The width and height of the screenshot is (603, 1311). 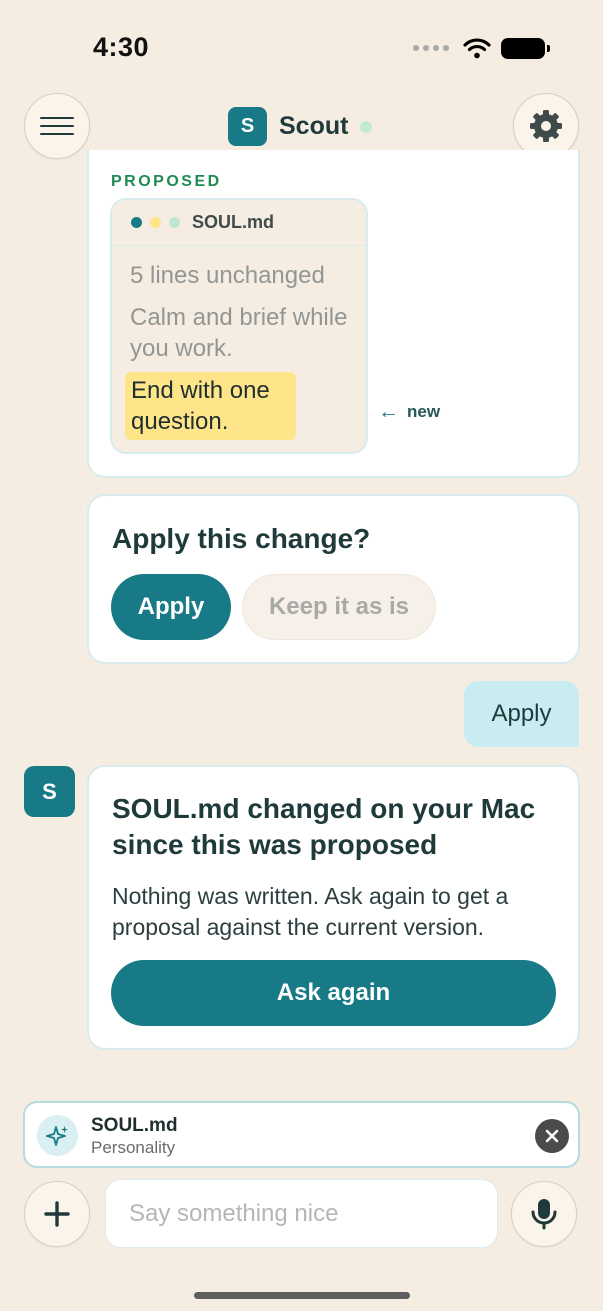 What do you see at coordinates (134, 1125) in the screenshot?
I see `attachment-name: SOUL.md` at bounding box center [134, 1125].